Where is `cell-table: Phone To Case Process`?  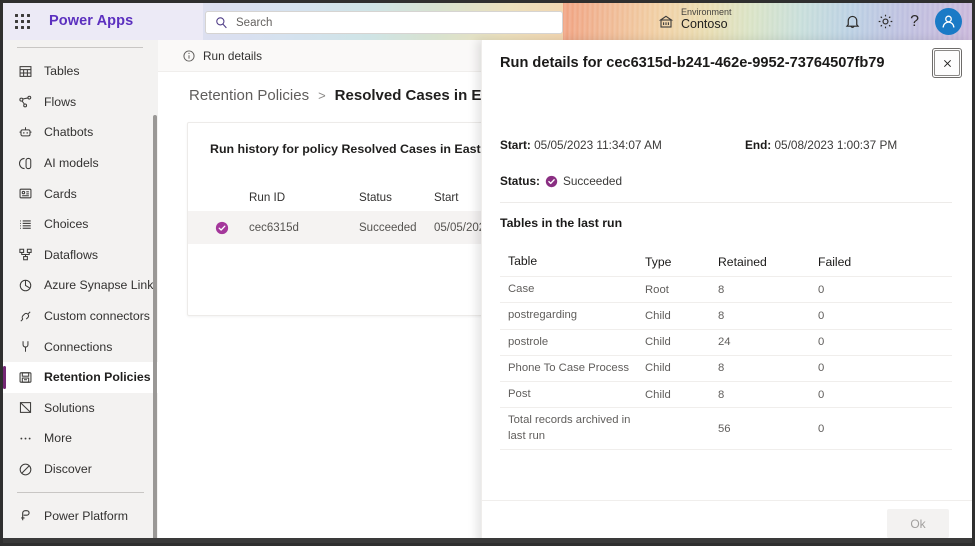 cell-table: Phone To Case Process is located at coordinates (568, 367).